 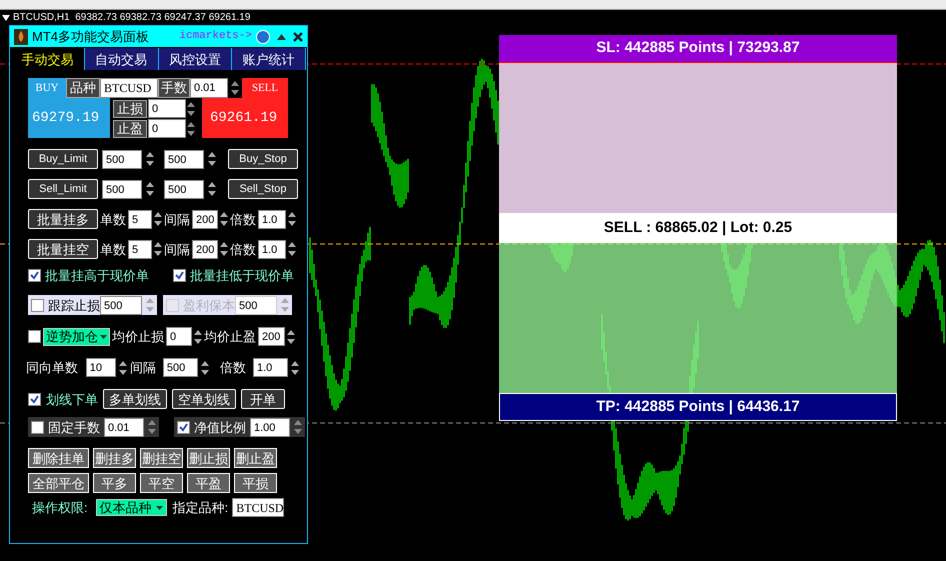 What do you see at coordinates (74, 427) in the screenshot?
I see `field-label: 固定手数` at bounding box center [74, 427].